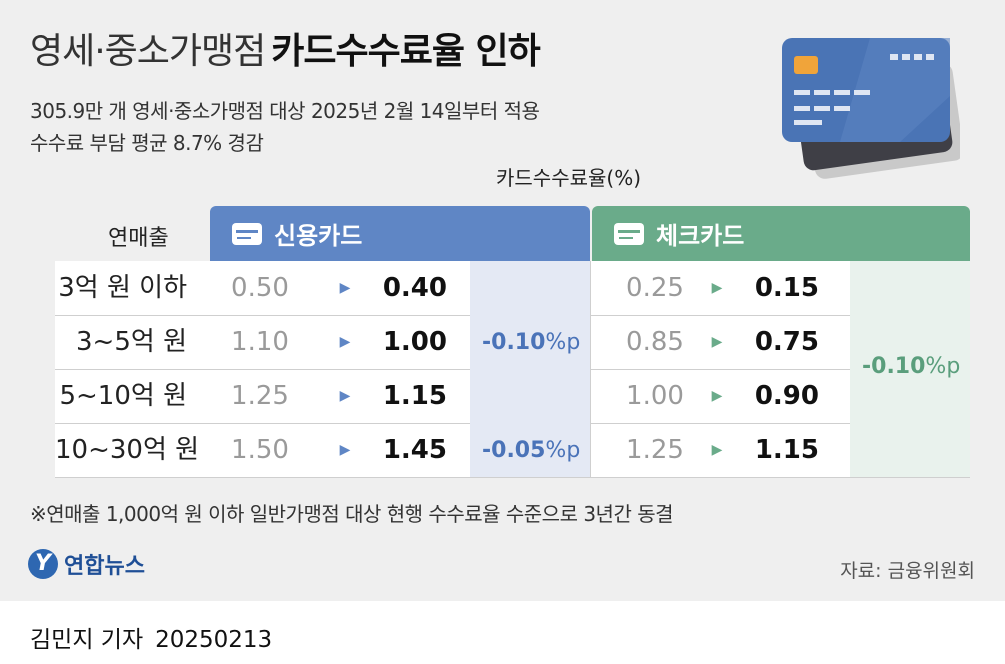 This screenshot has height=664, width=1005. I want to click on check-change: -0.10%p, so click(911, 366).